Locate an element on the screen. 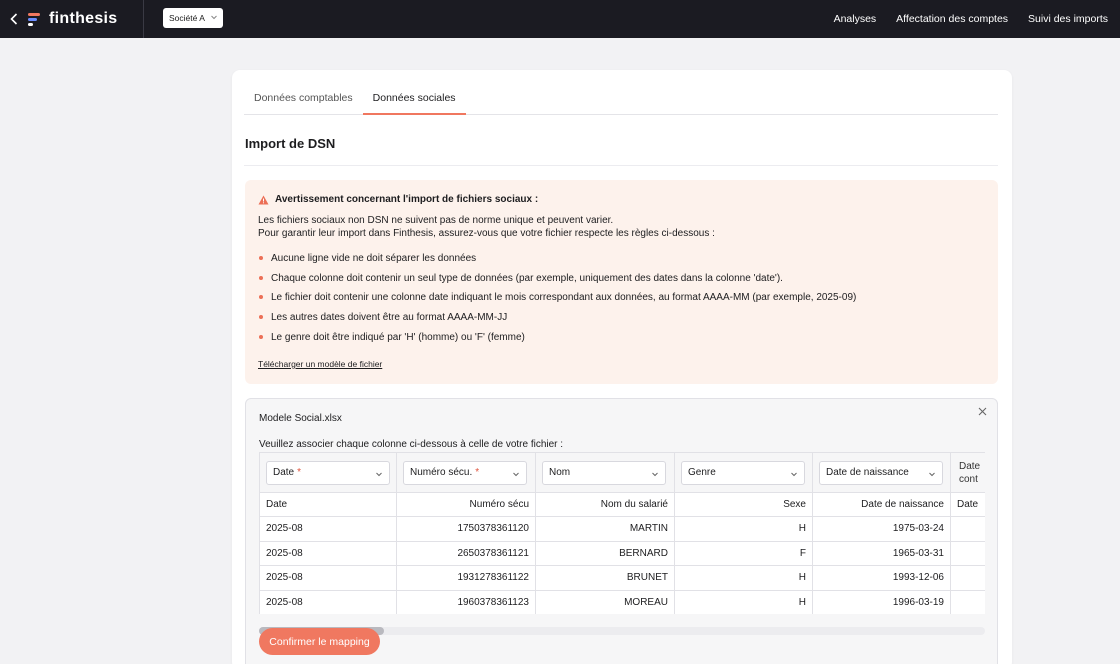  table-cell: 1975-03-24 is located at coordinates (882, 529).